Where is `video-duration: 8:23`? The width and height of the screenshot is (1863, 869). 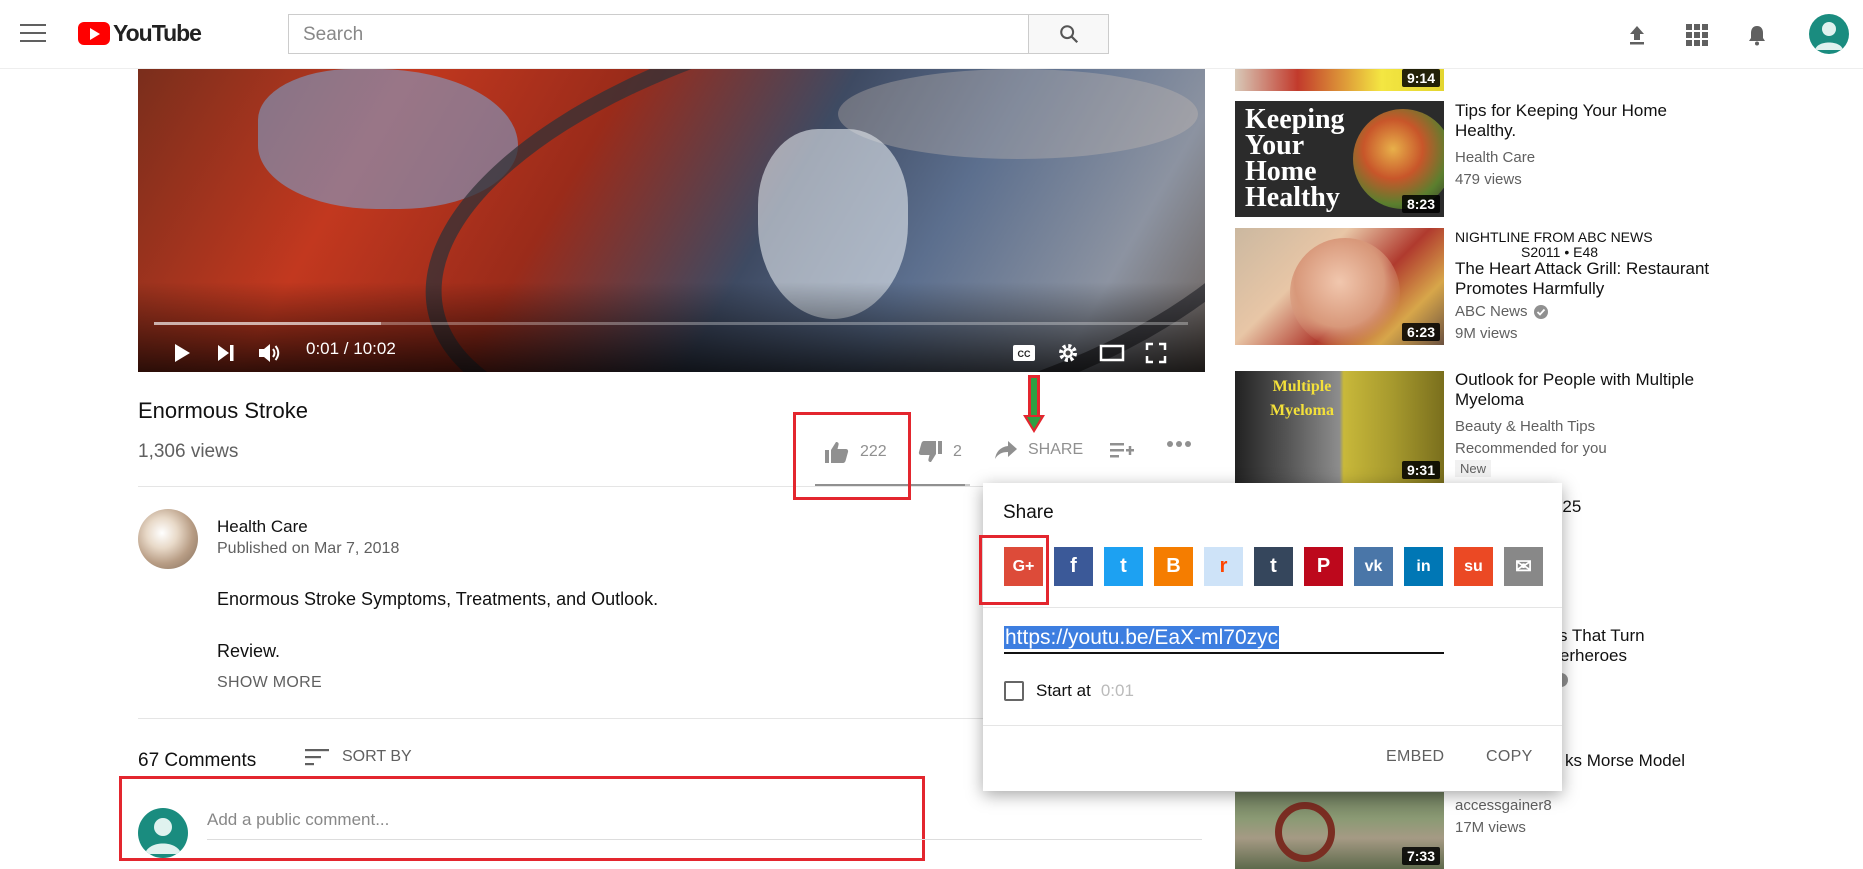 video-duration: 8:23 is located at coordinates (1420, 204).